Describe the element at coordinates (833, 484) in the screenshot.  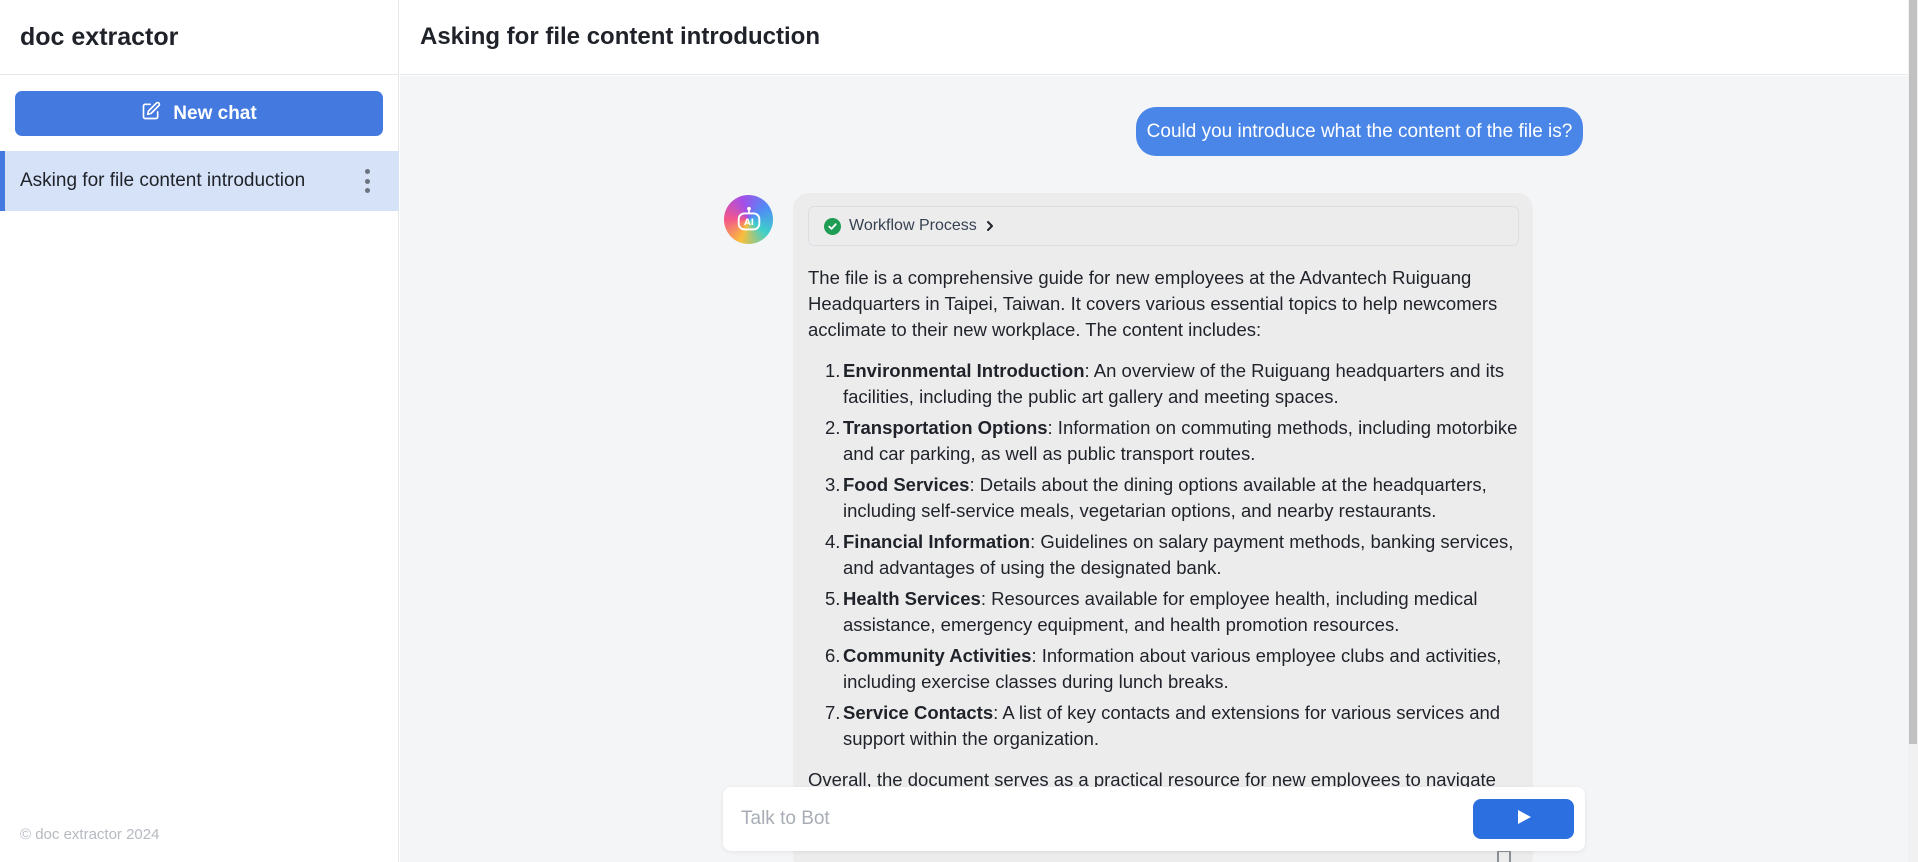
I see `list-number: 3.` at that location.